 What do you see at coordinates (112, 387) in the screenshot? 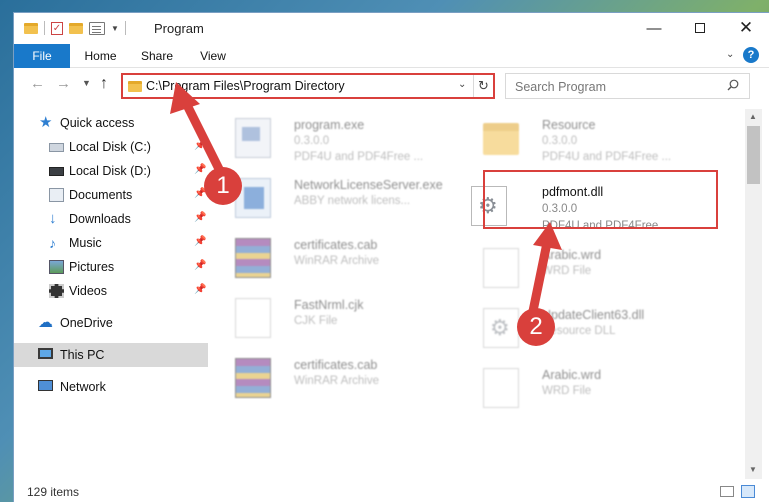
I see `sidebar-item-network: Network` at bounding box center [112, 387].